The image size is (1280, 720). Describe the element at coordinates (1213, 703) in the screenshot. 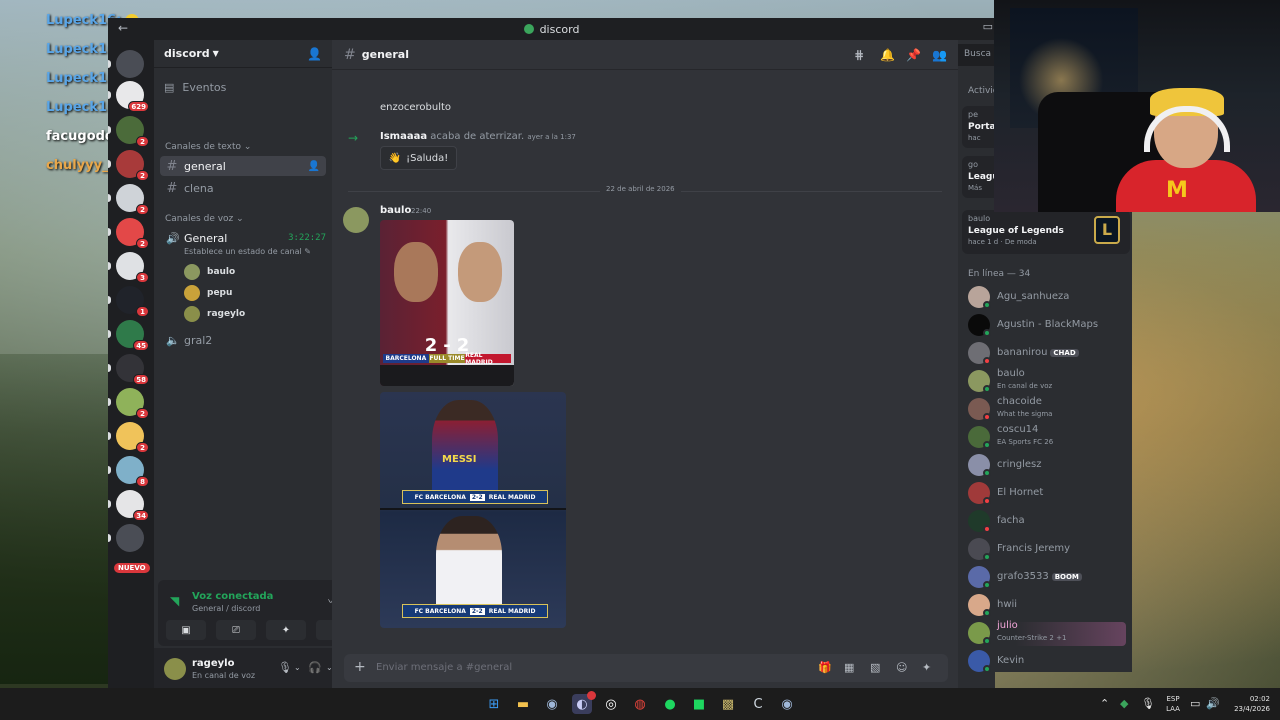

I see `volume-icon: 🔊` at that location.